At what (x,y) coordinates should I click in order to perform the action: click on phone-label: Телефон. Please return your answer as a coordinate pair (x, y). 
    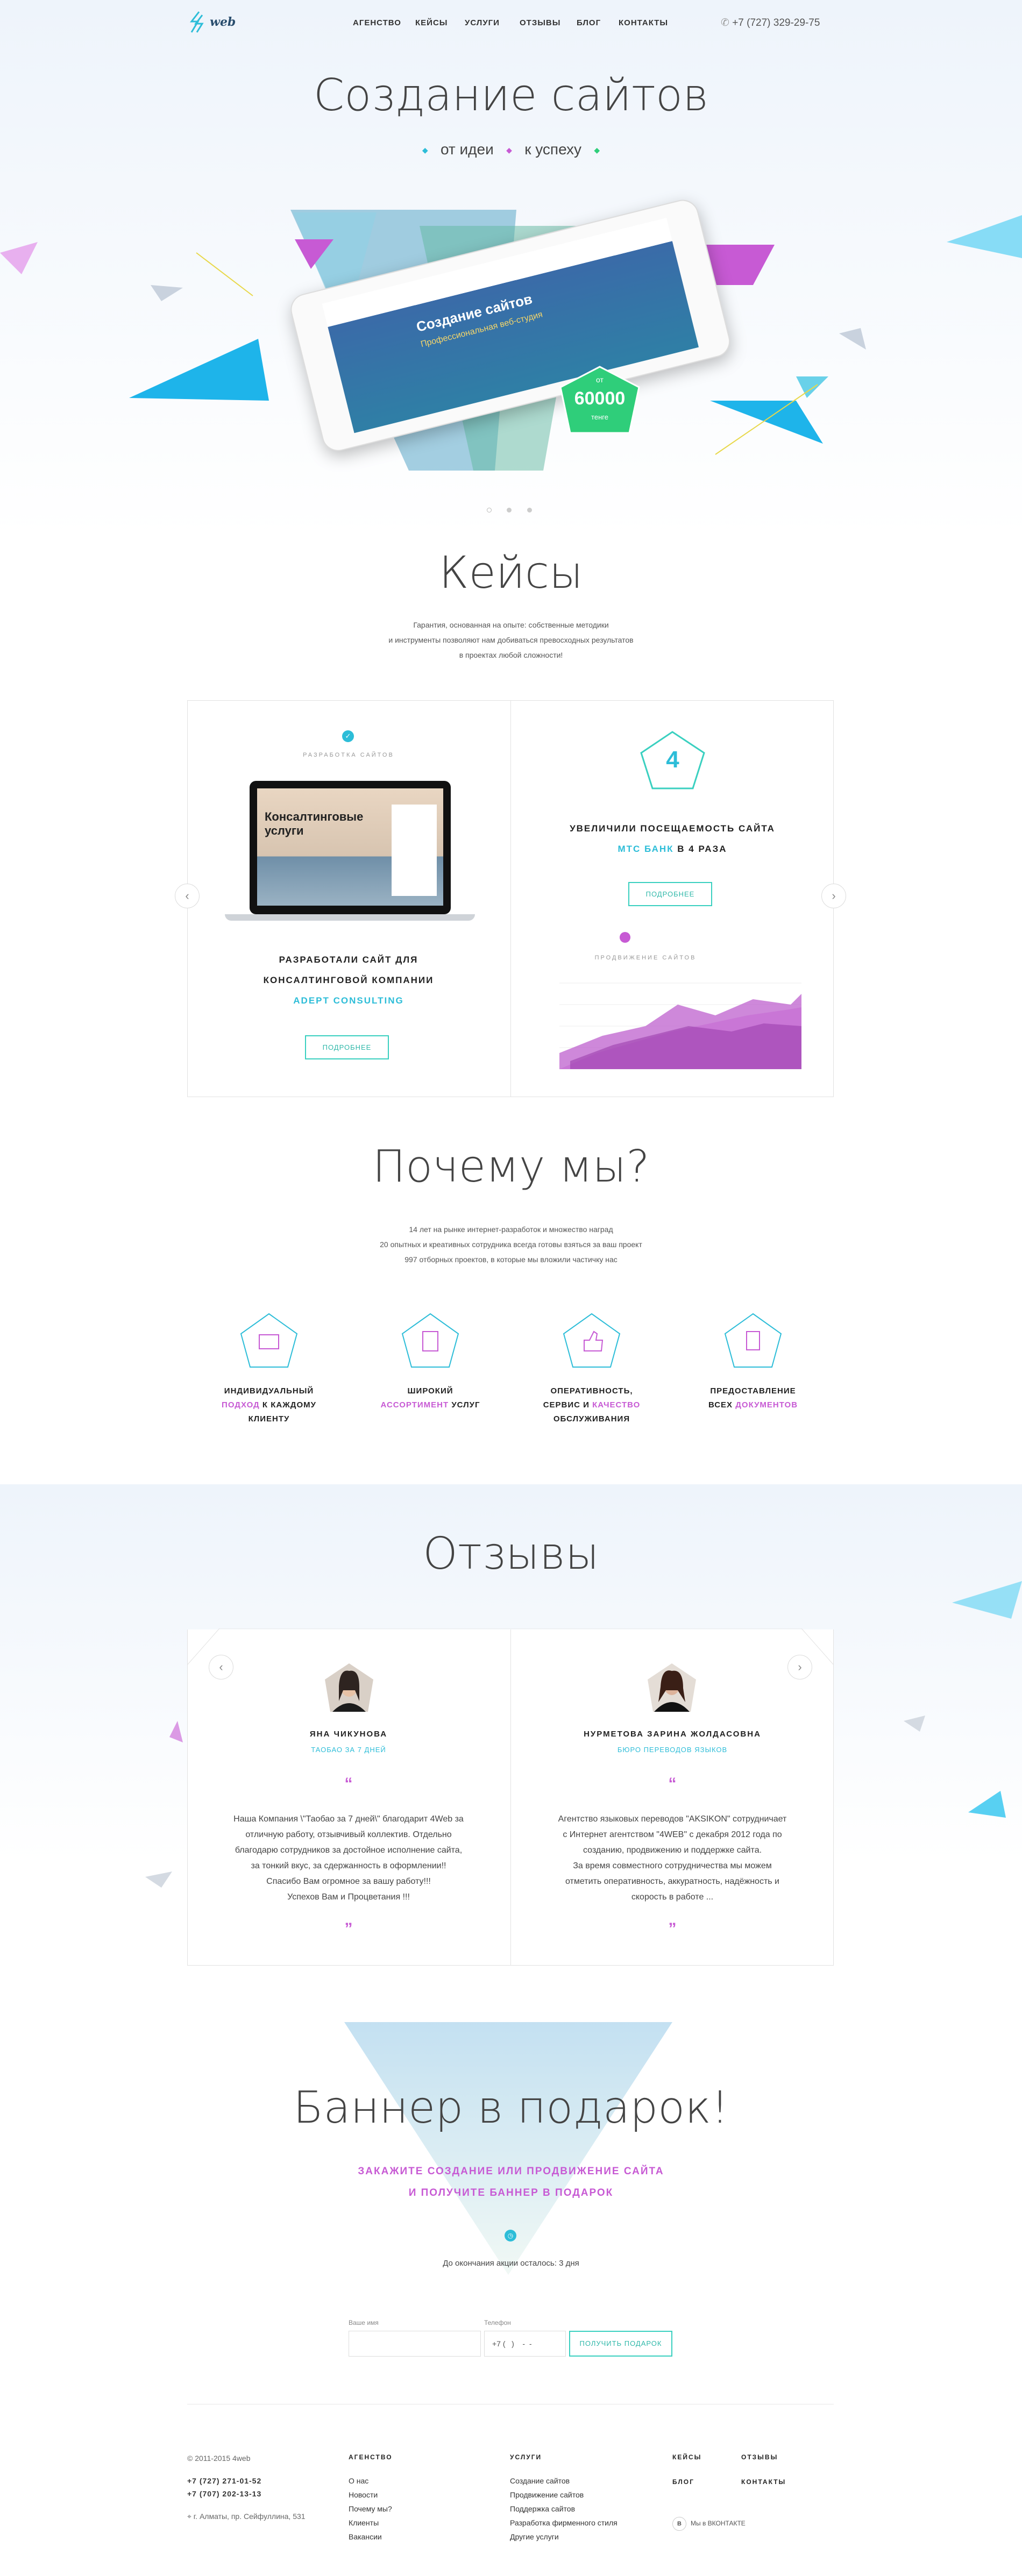
    Looking at the image, I should click on (498, 2322).